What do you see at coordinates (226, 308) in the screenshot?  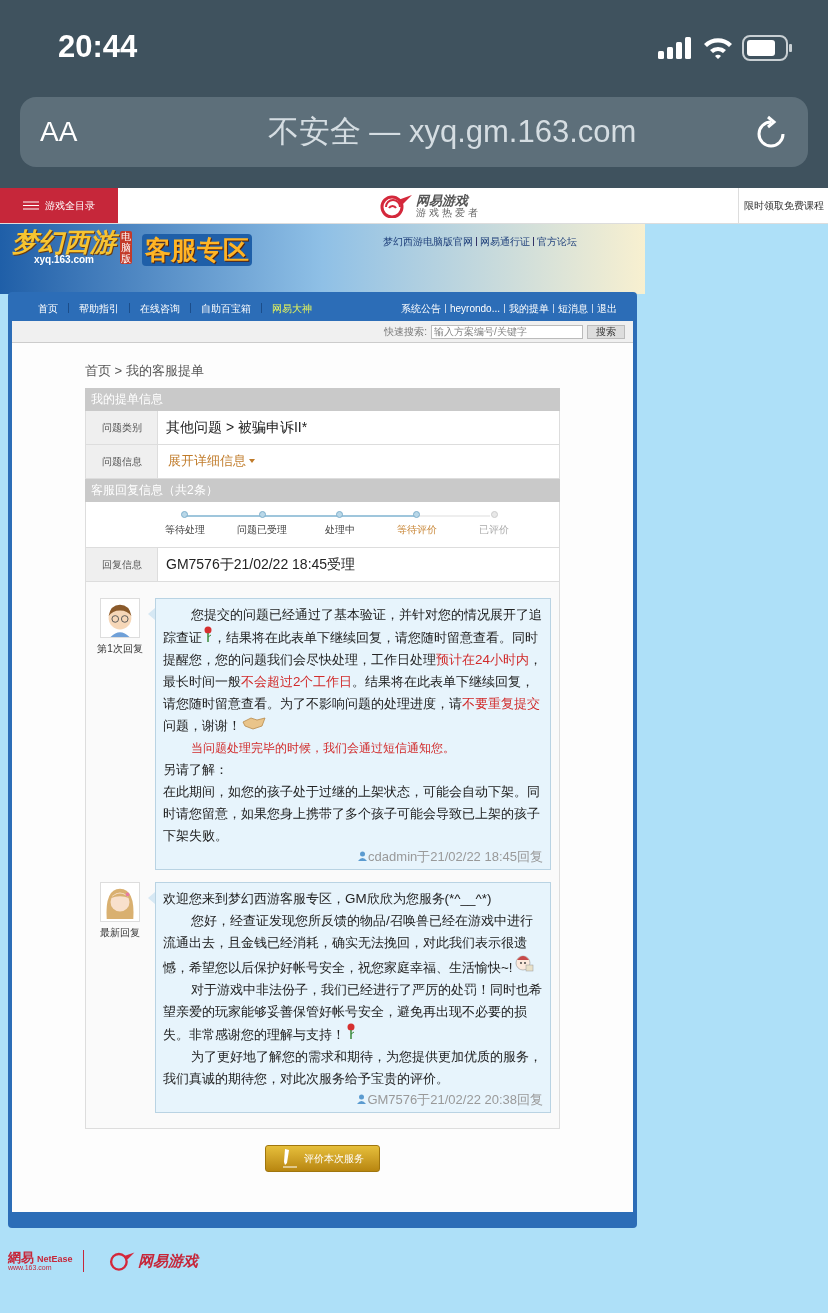 I see `nav-link: 自助百宝箱` at bounding box center [226, 308].